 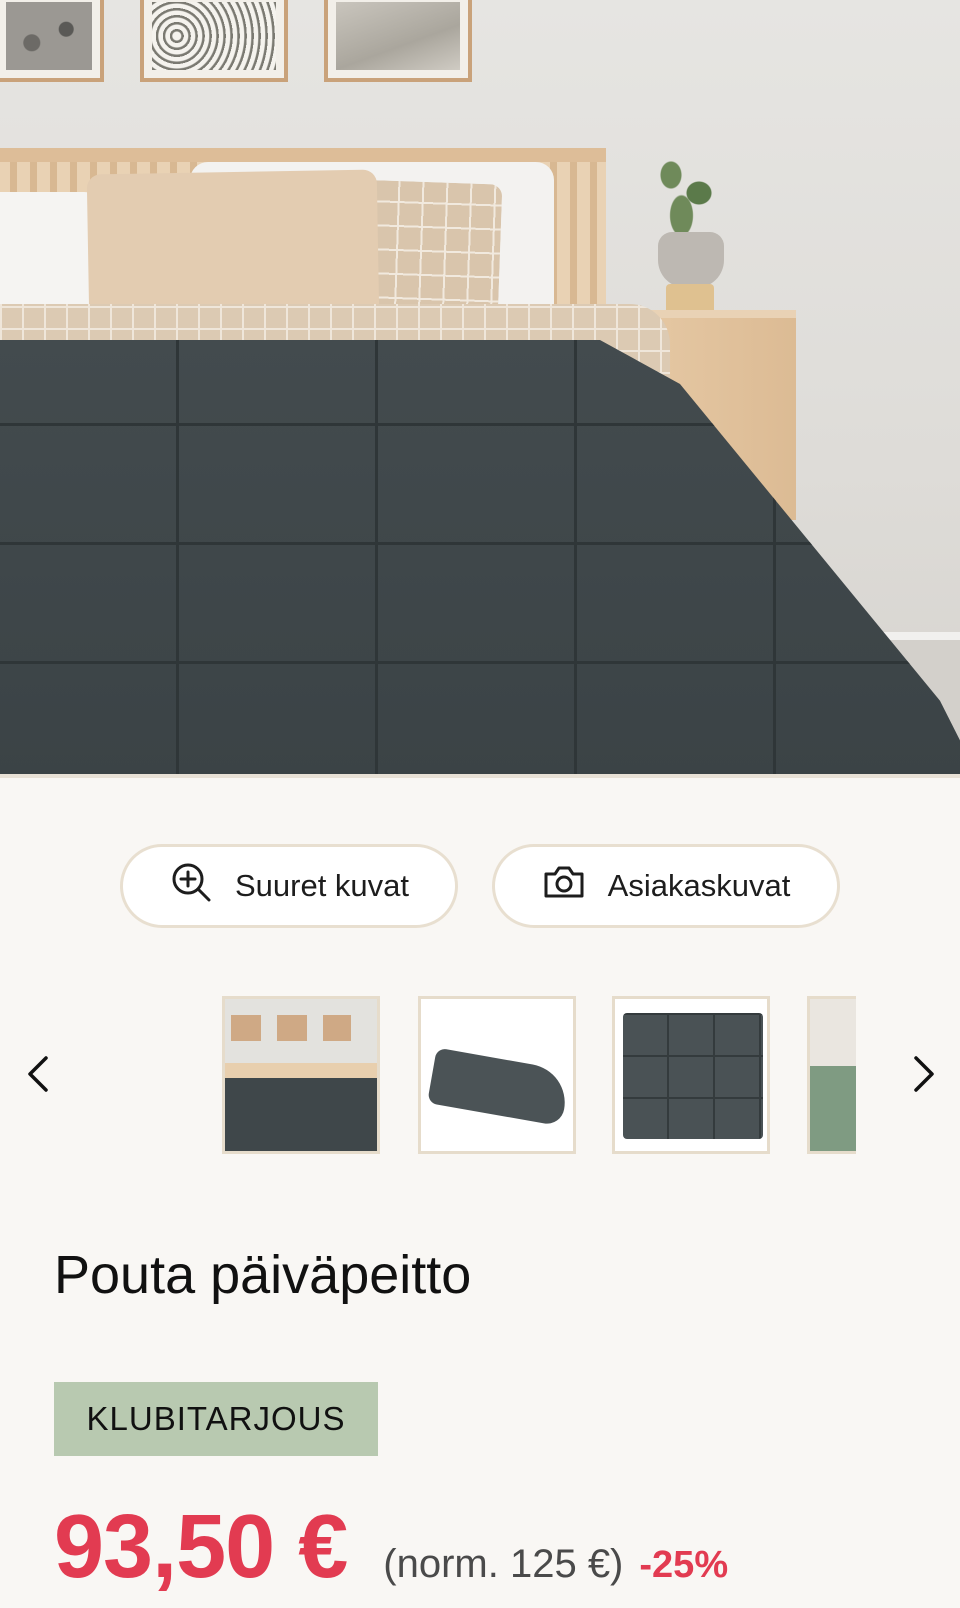 I want to click on customer-photos-button: Asiakaskuvat, so click(x=666, y=886).